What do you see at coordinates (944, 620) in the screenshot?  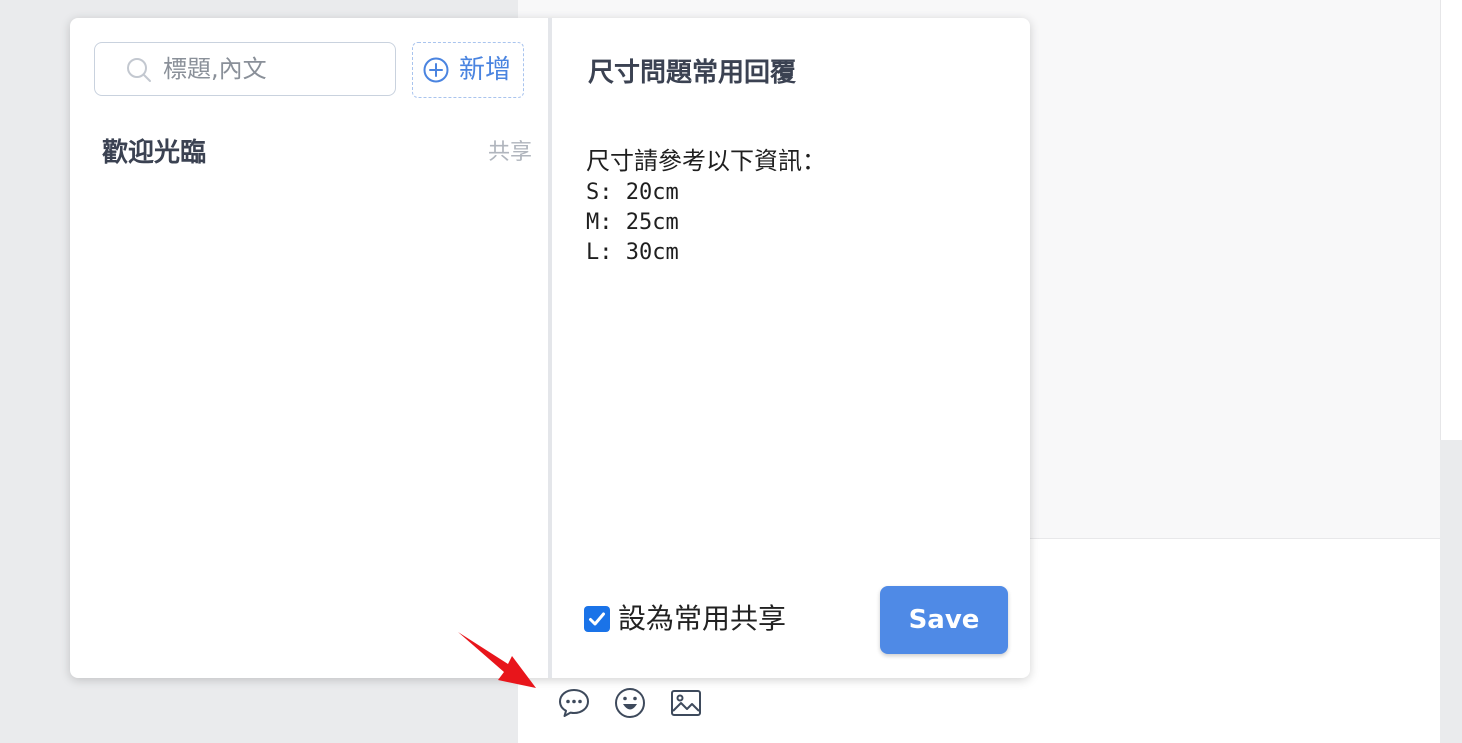 I see `save-button: Save` at bounding box center [944, 620].